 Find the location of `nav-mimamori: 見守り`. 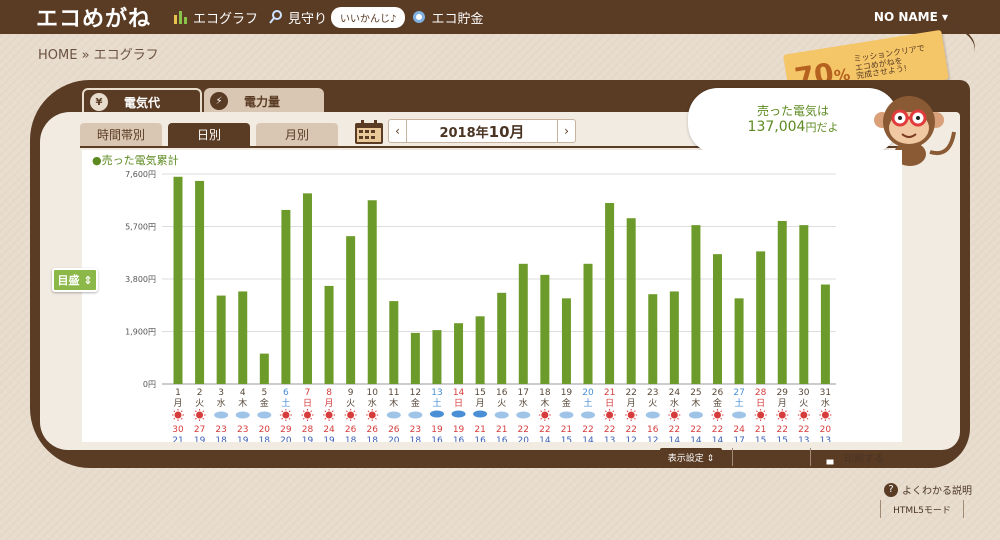

nav-mimamori: 見守り is located at coordinates (297, 17).